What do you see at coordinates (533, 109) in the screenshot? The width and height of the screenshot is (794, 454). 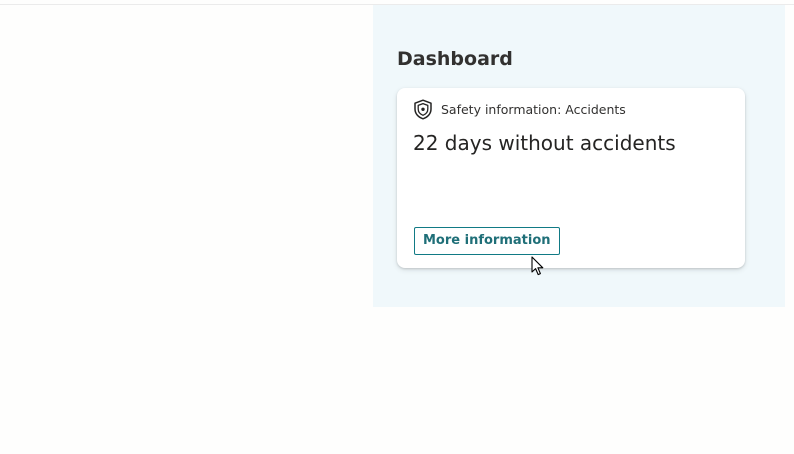 I see `card-category: Safety information: Accidents` at bounding box center [533, 109].